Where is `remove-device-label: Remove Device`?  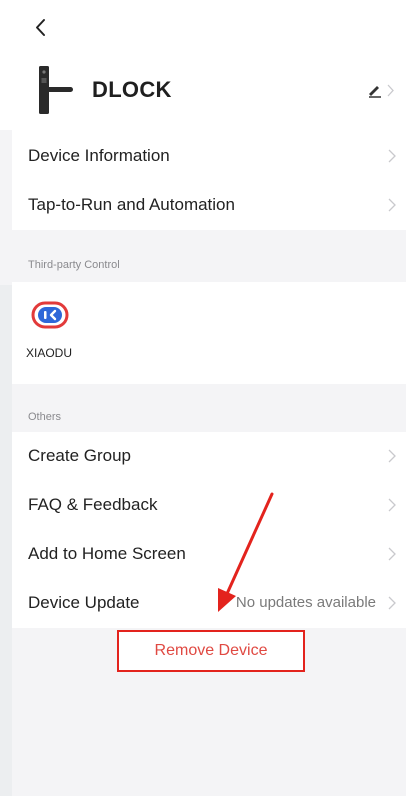 remove-device-label: Remove Device is located at coordinates (211, 650).